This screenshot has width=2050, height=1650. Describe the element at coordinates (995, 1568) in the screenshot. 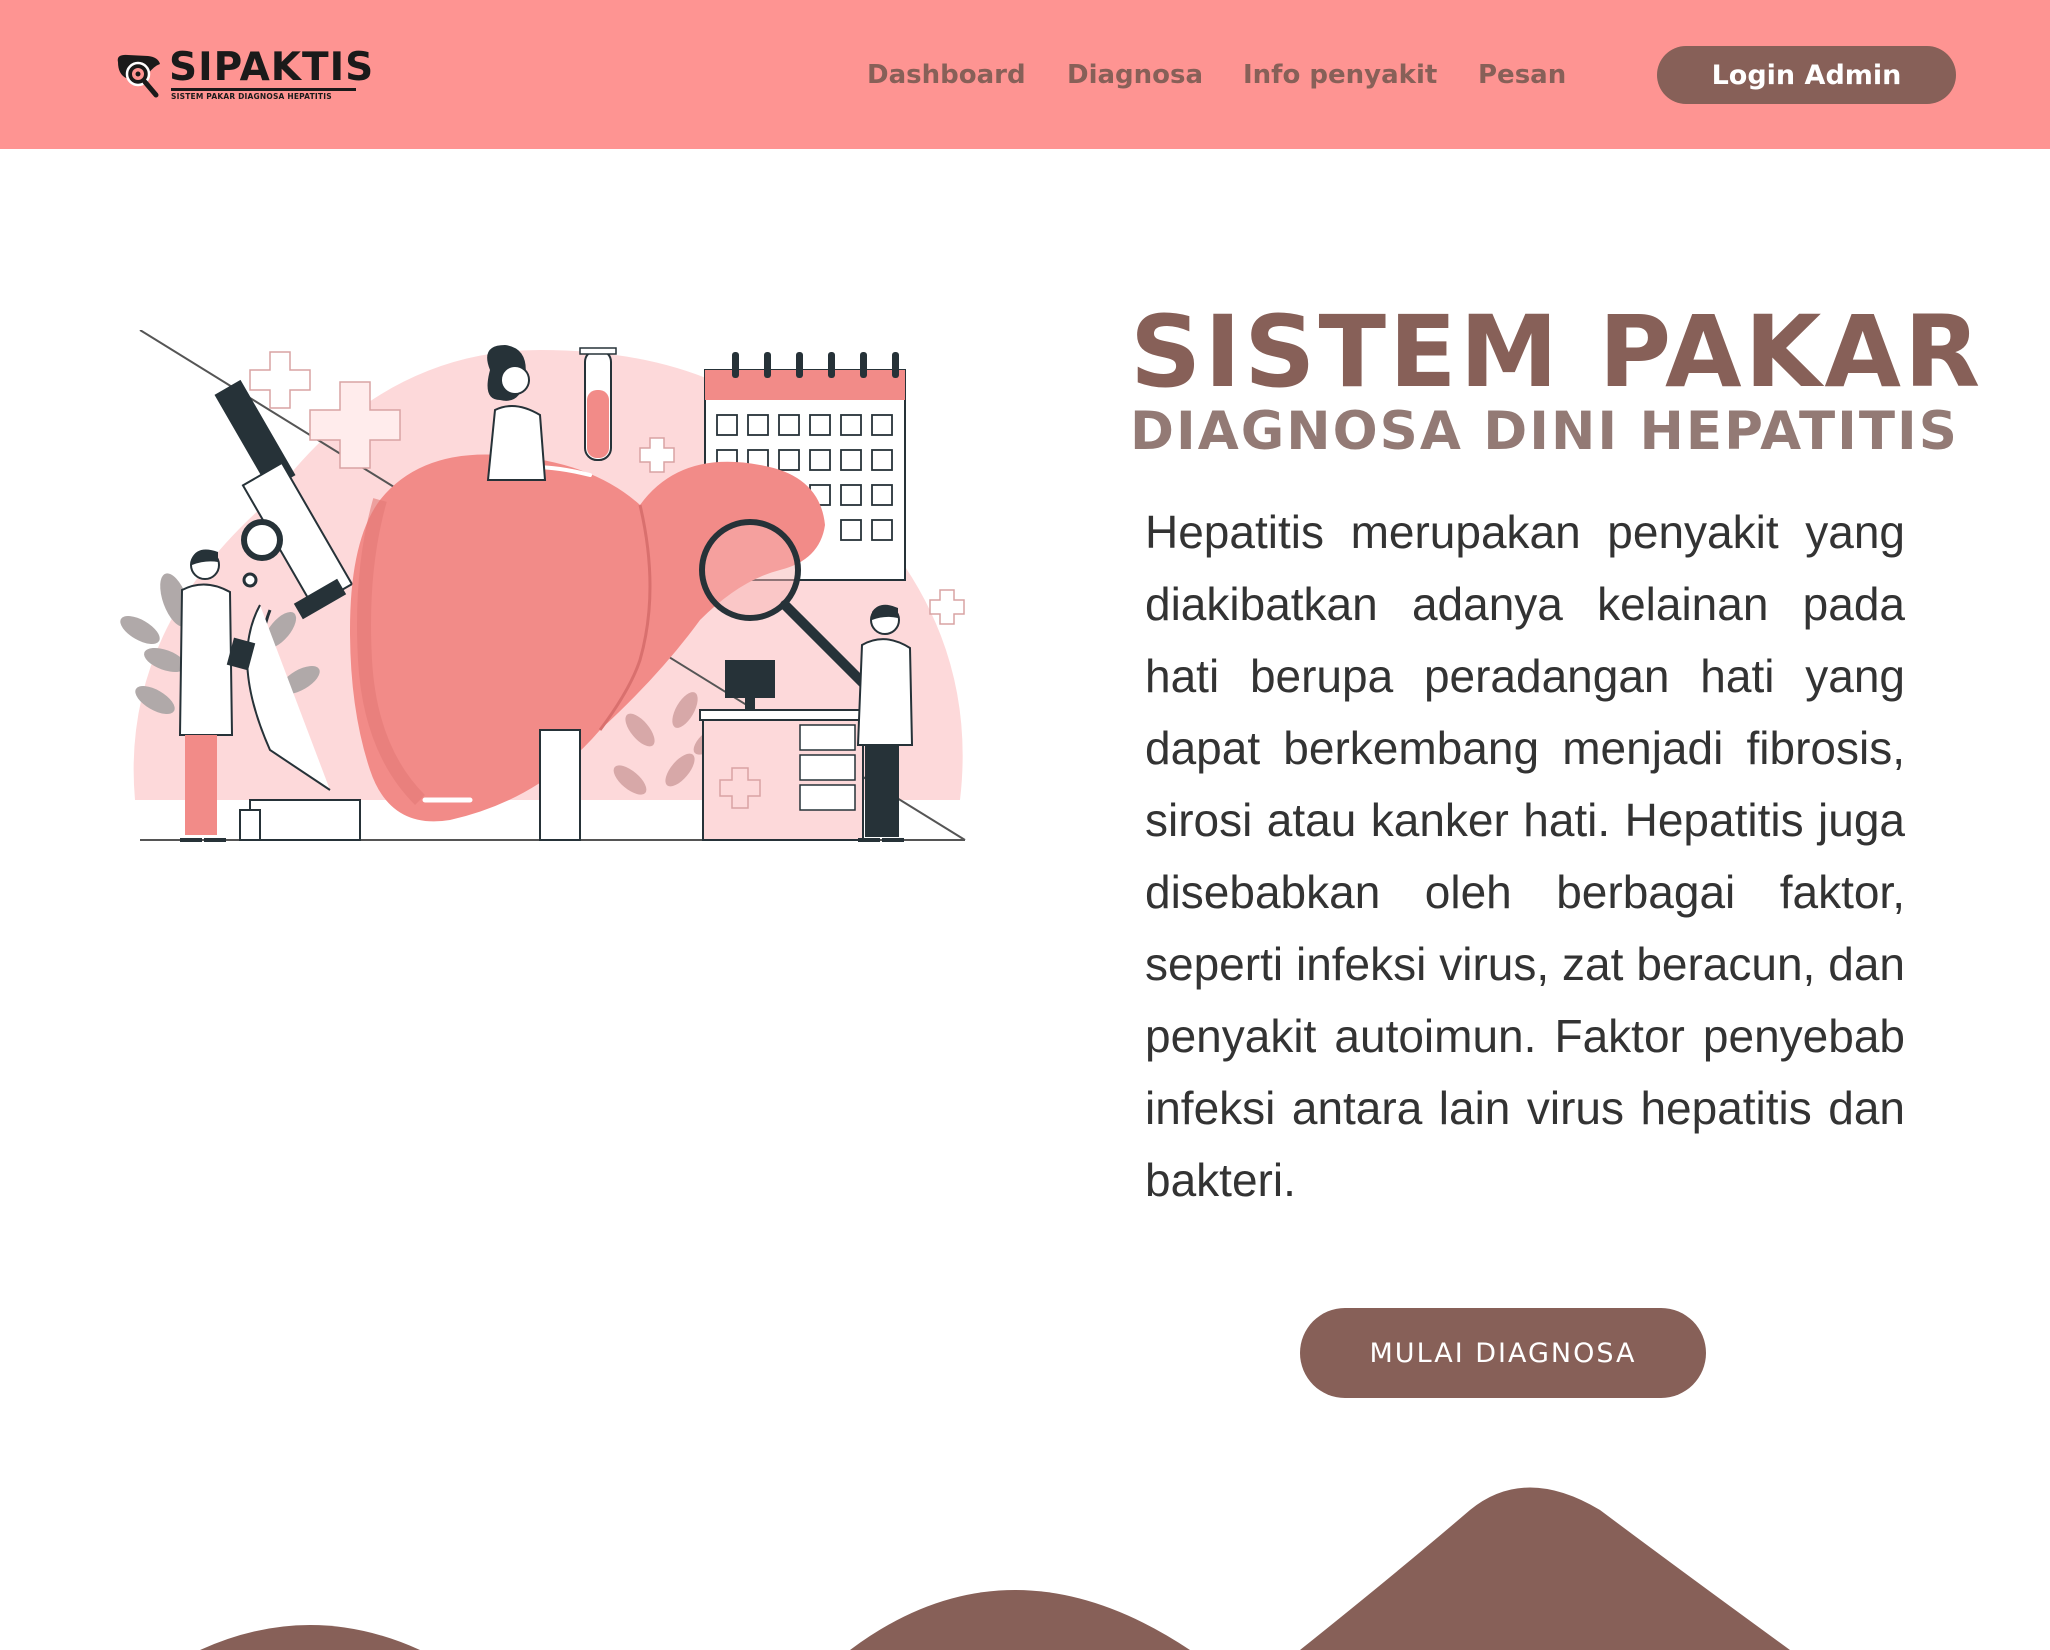

I see `decorative-hills` at that location.